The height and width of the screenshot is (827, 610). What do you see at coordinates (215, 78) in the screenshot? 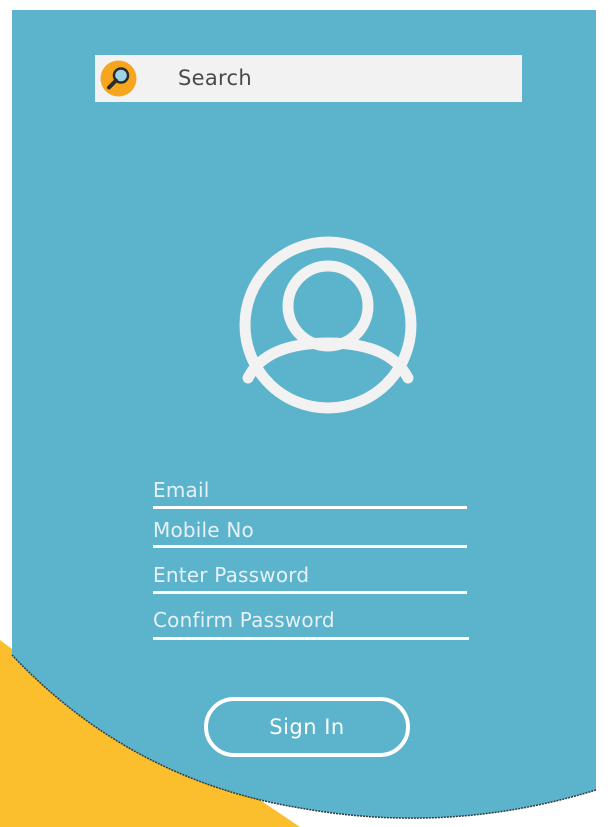
I see `search-input: Search` at bounding box center [215, 78].